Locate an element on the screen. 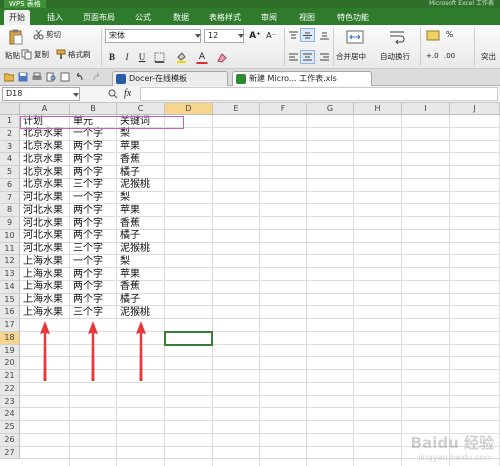  row-header-16: 16 is located at coordinates (10, 312).